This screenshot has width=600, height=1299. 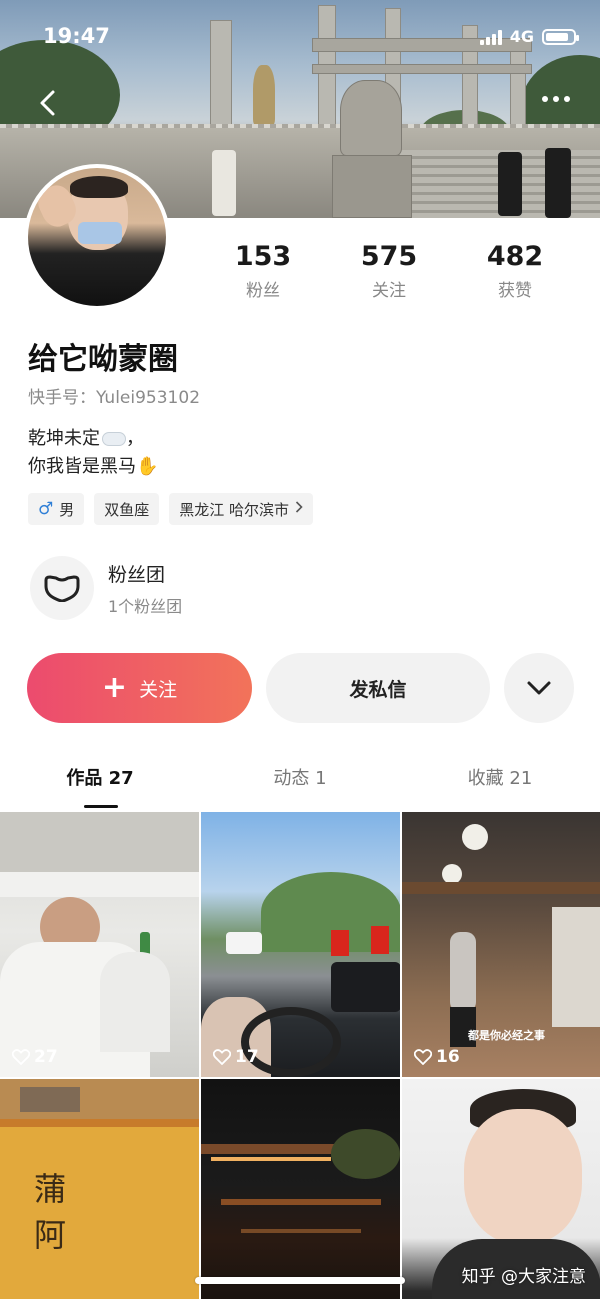 I want to click on tab-moments: 动态 1, so click(x=300, y=783).